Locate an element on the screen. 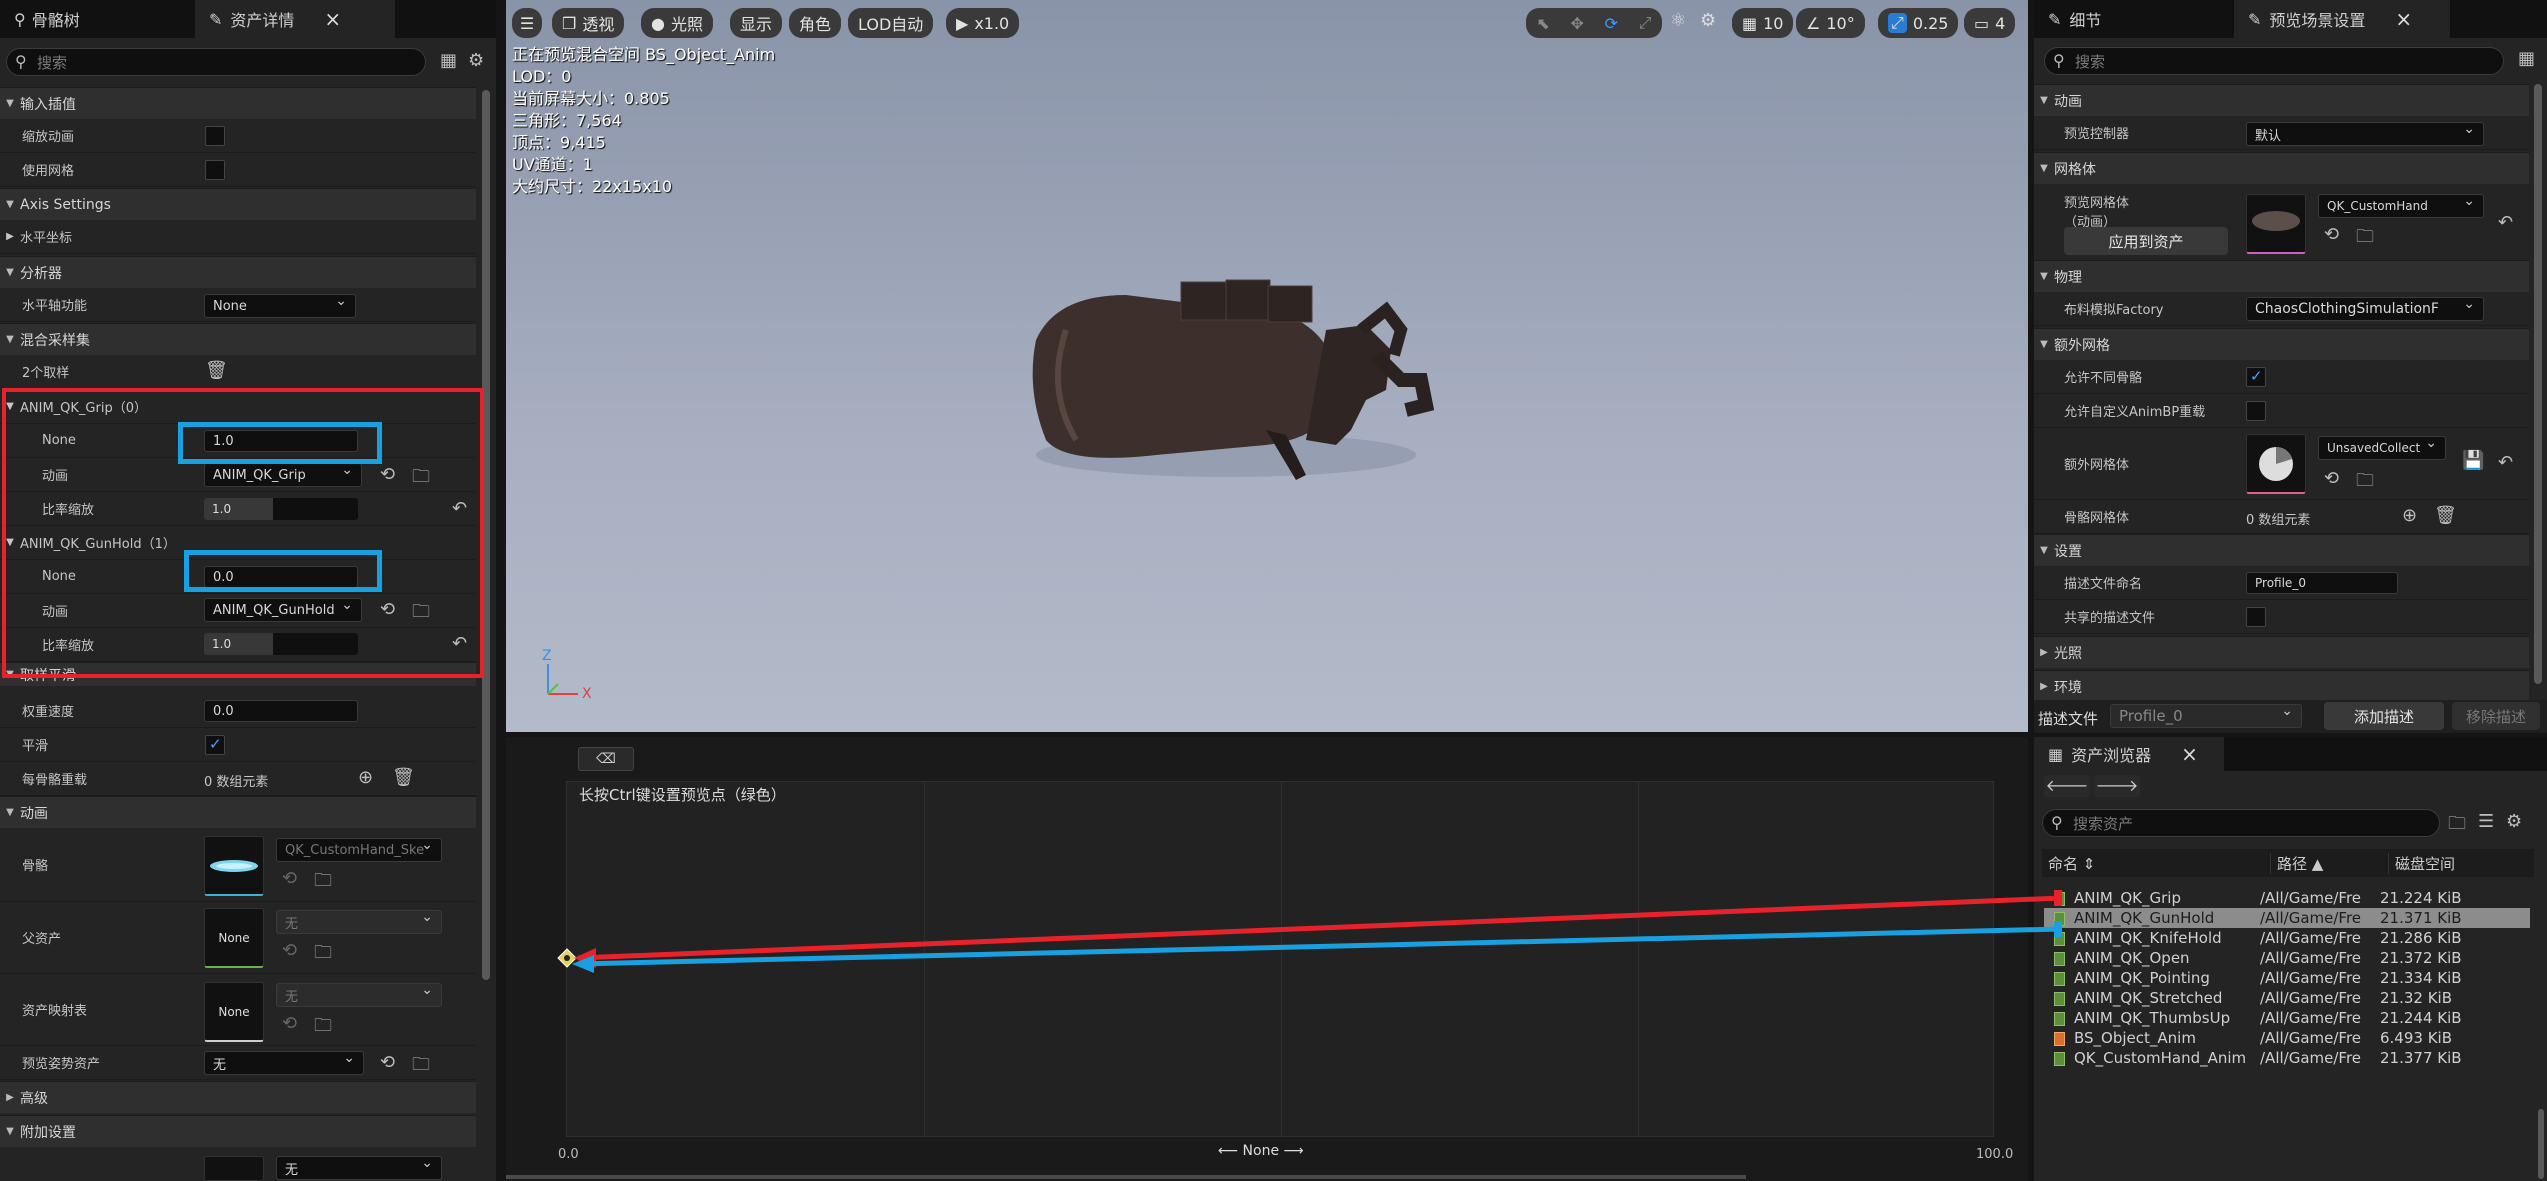 The height and width of the screenshot is (1181, 2547). back-arrow-icon: 🡐 is located at coordinates (2067, 786).